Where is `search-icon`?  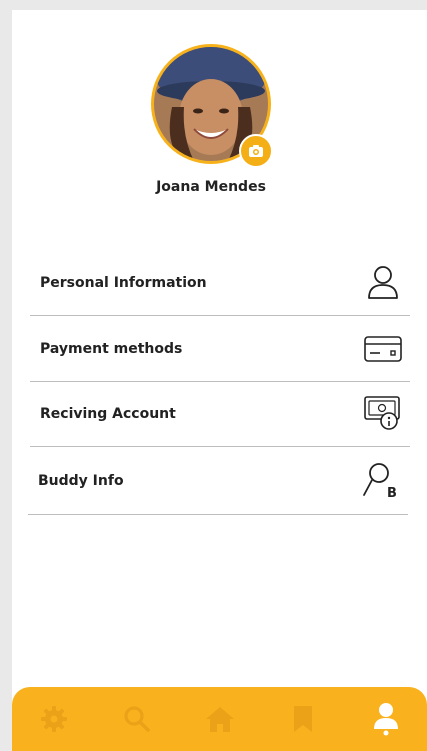
search-icon is located at coordinates (136, 719).